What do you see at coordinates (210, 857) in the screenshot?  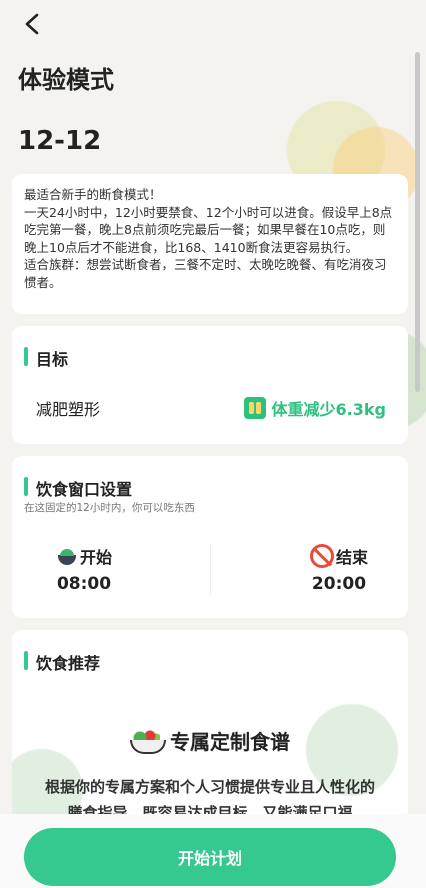 I see `start-plan-button: 开始计划` at bounding box center [210, 857].